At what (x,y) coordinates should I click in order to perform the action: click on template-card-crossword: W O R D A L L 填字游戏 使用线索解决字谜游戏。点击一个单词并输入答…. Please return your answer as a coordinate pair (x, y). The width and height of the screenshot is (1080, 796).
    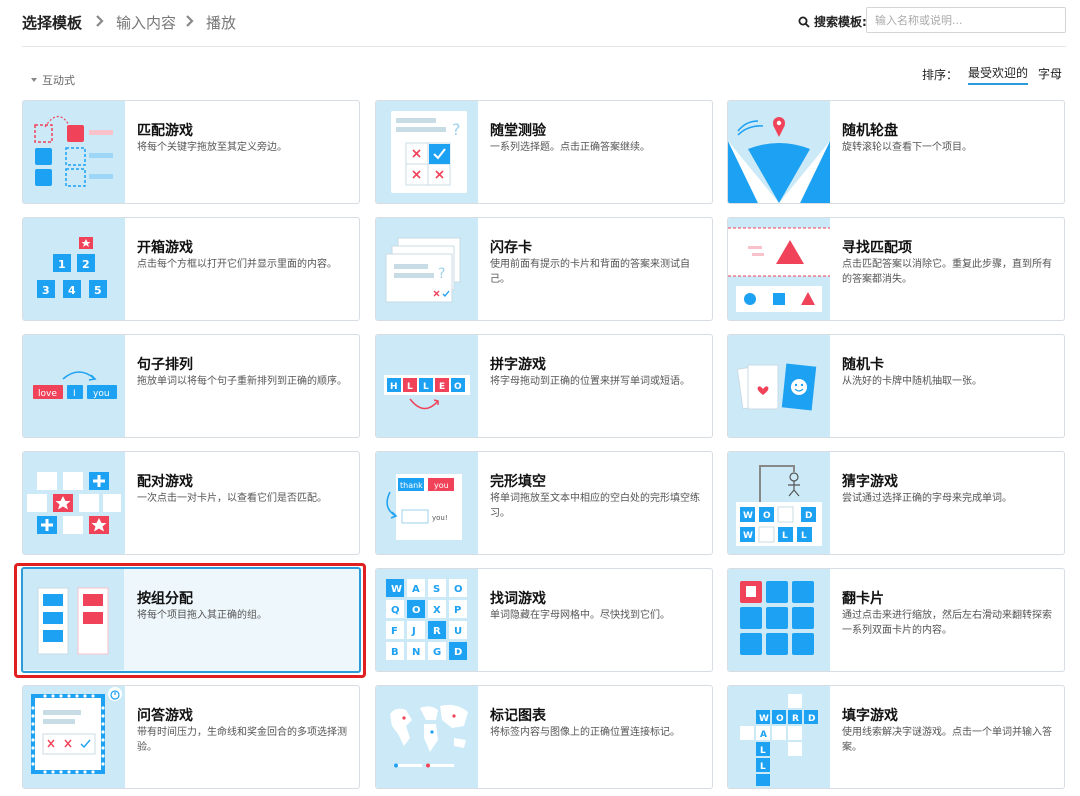
    Looking at the image, I should click on (896, 737).